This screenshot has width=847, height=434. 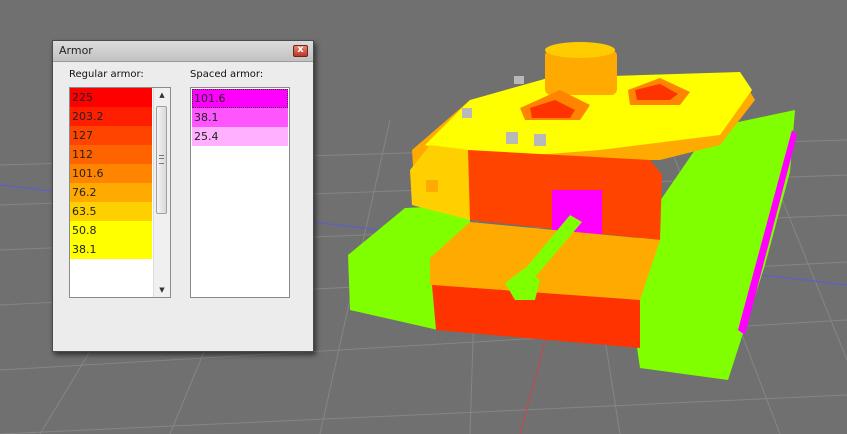 What do you see at coordinates (76, 50) in the screenshot?
I see `window-title: Armor` at bounding box center [76, 50].